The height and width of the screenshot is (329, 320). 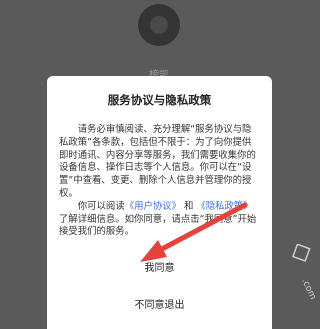 What do you see at coordinates (159, 269) in the screenshot?
I see `agree-button: 我同意` at bounding box center [159, 269].